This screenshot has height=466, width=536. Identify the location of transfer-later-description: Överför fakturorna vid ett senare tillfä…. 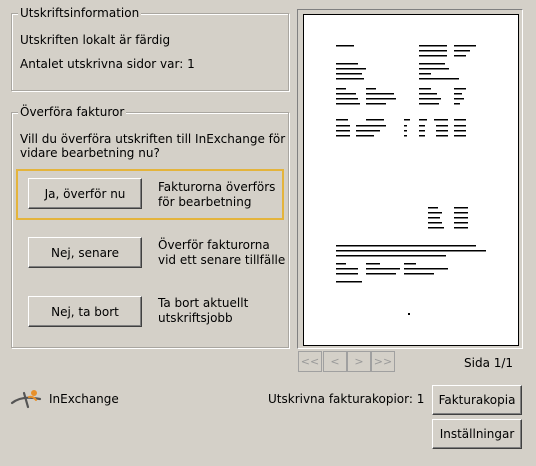
(221, 253).